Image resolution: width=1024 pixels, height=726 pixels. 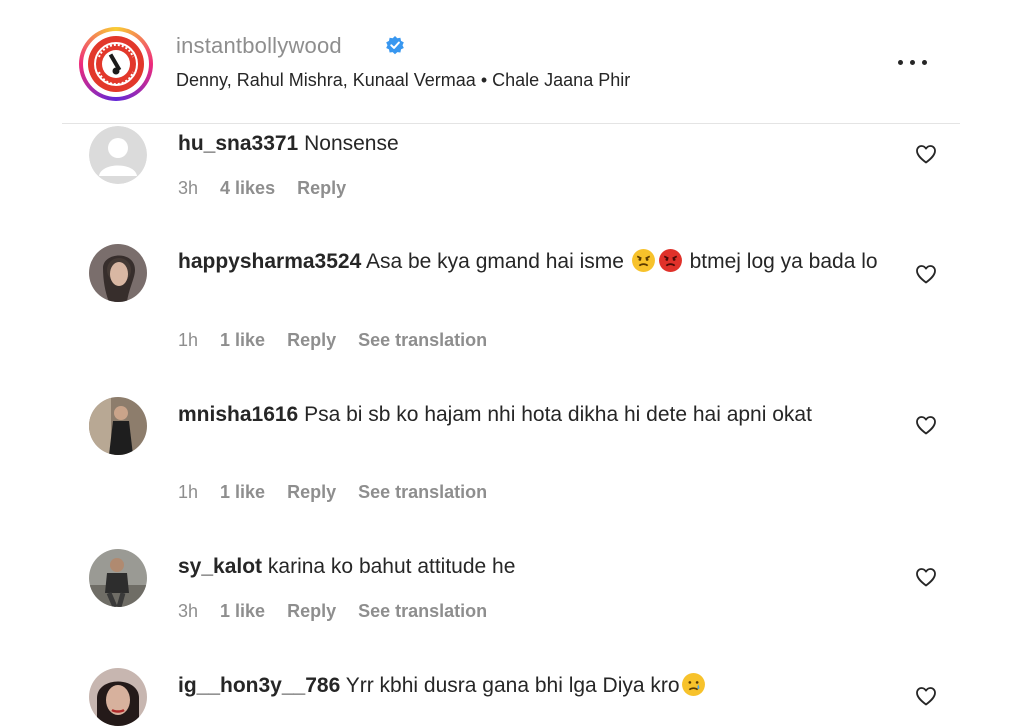 I want to click on comment-body-continued: btmej log ya bada lo, so click(x=783, y=261).